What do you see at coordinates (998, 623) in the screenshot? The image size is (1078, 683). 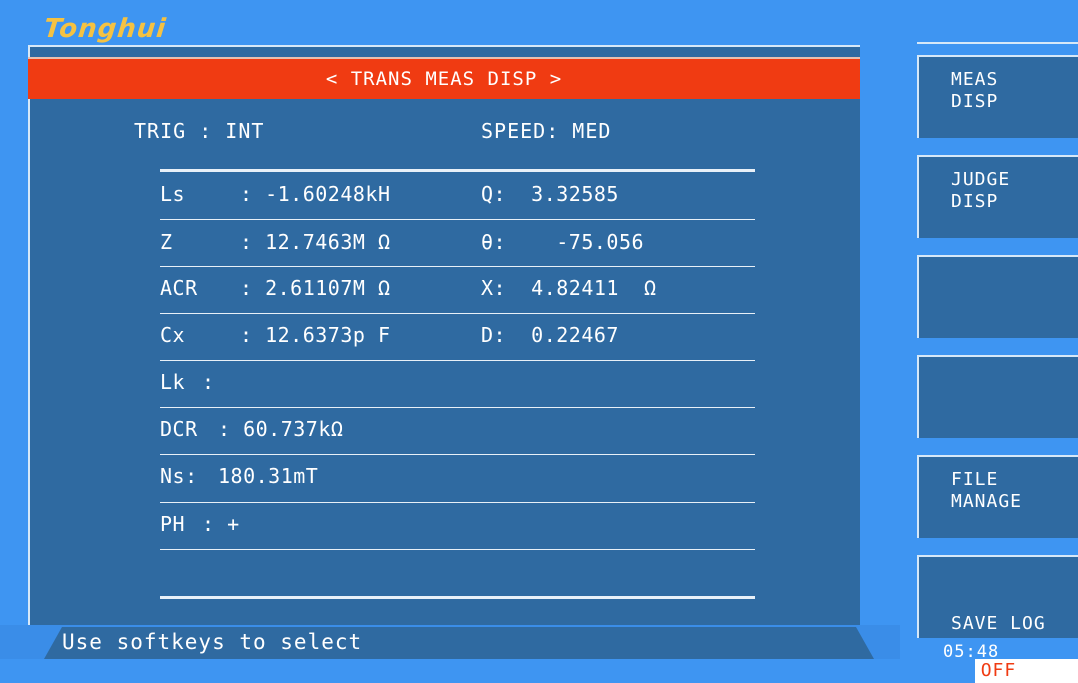 I see `save-log-label: SAVE LOG` at bounding box center [998, 623].